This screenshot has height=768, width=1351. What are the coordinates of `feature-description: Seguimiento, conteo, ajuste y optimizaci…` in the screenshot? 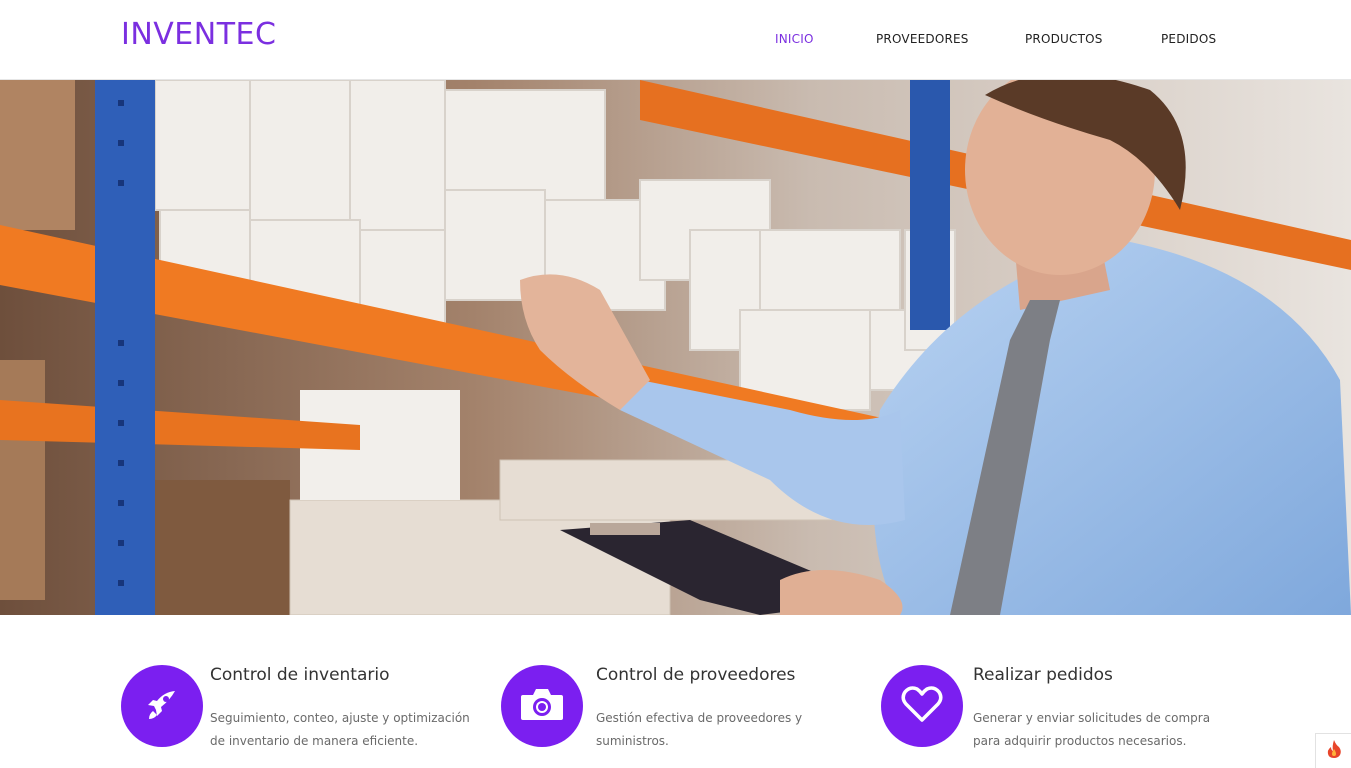 It's located at (340, 729).